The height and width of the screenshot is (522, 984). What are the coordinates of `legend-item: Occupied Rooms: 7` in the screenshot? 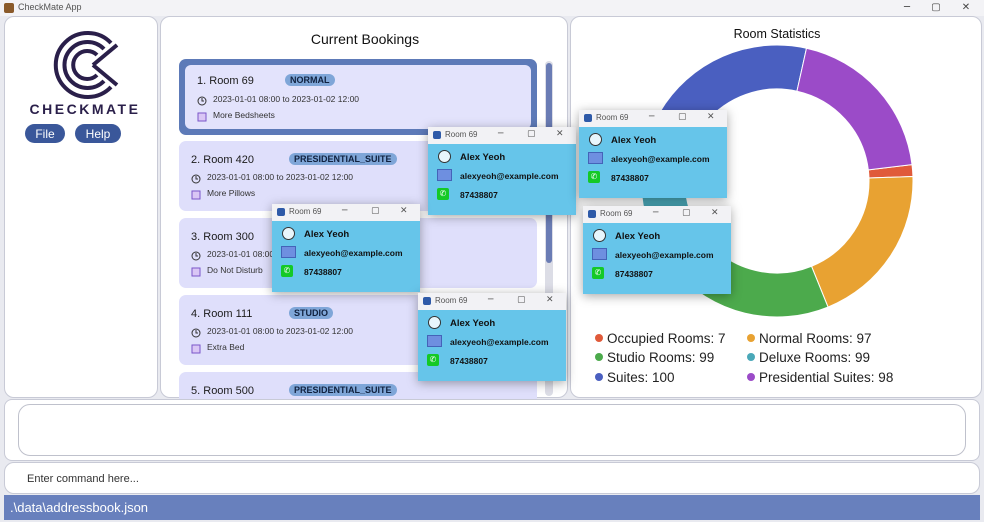 It's located at (660, 338).